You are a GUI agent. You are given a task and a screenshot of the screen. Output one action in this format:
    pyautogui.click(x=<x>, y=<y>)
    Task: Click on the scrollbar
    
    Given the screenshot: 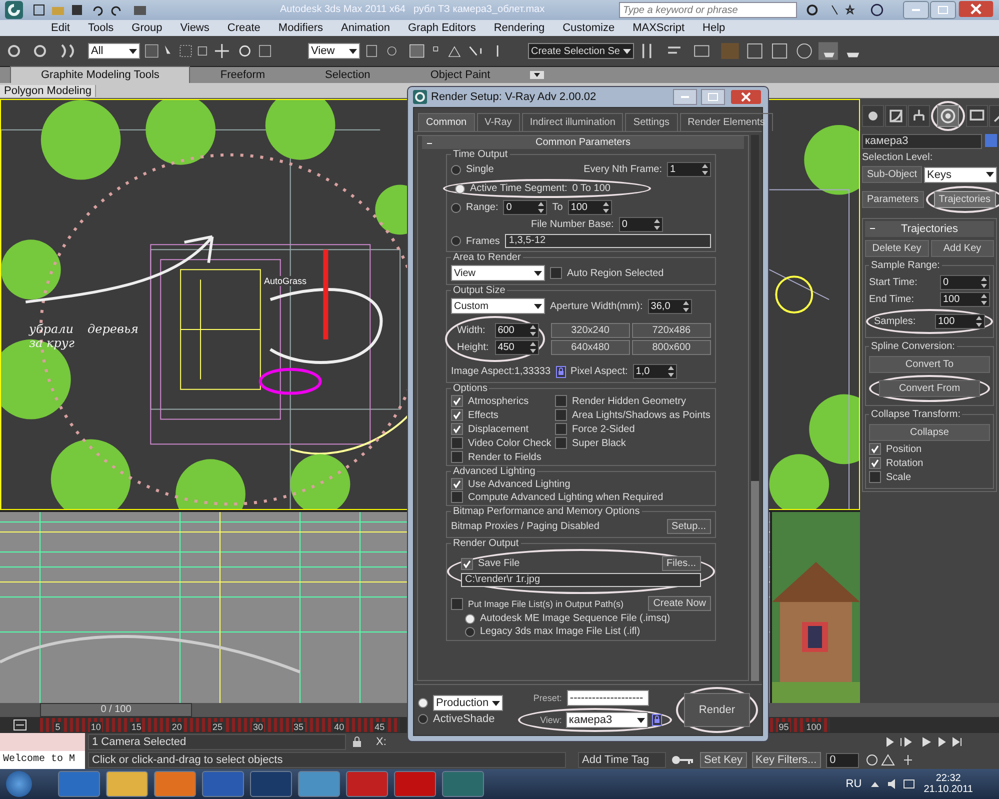 What is the action you would take?
    pyautogui.click(x=755, y=408)
    